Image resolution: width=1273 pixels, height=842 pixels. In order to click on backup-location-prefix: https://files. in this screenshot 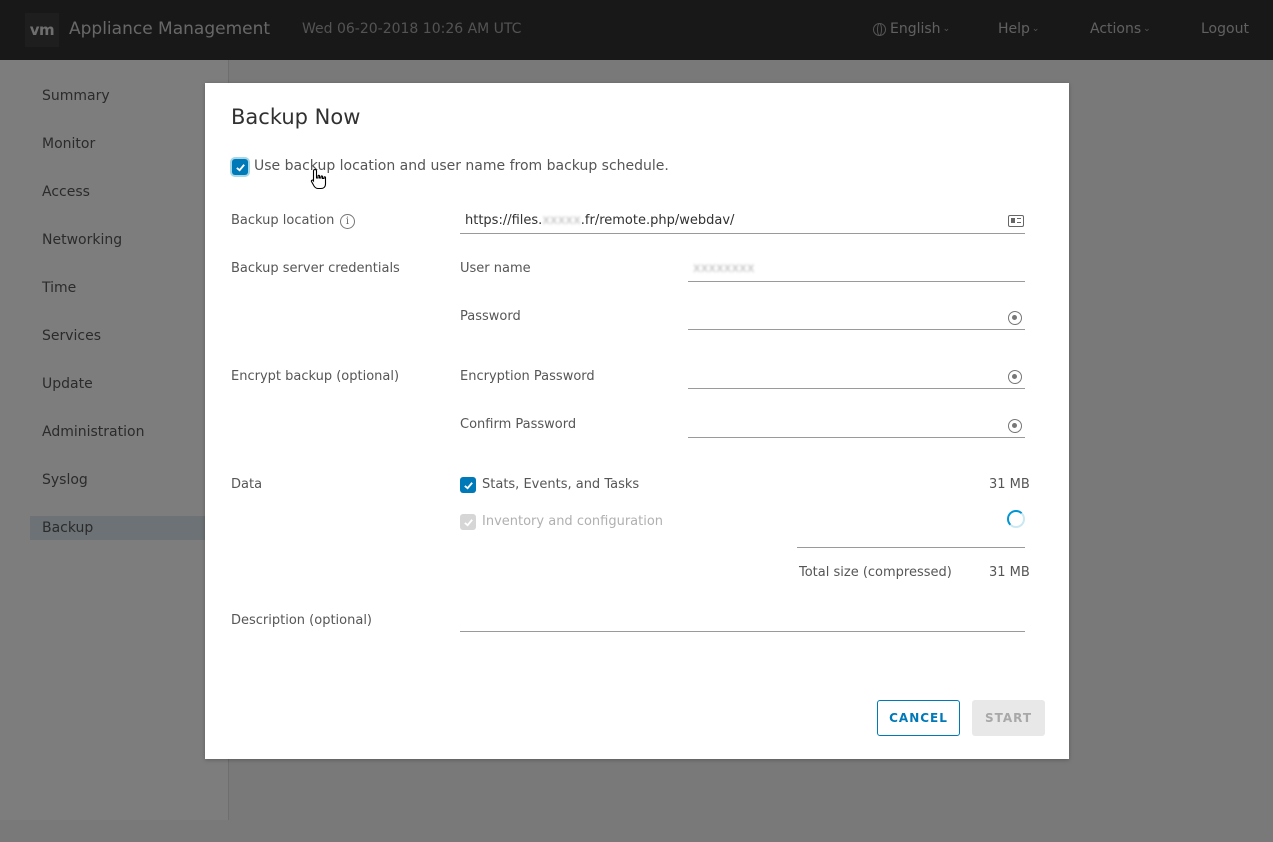, I will do `click(504, 220)`.